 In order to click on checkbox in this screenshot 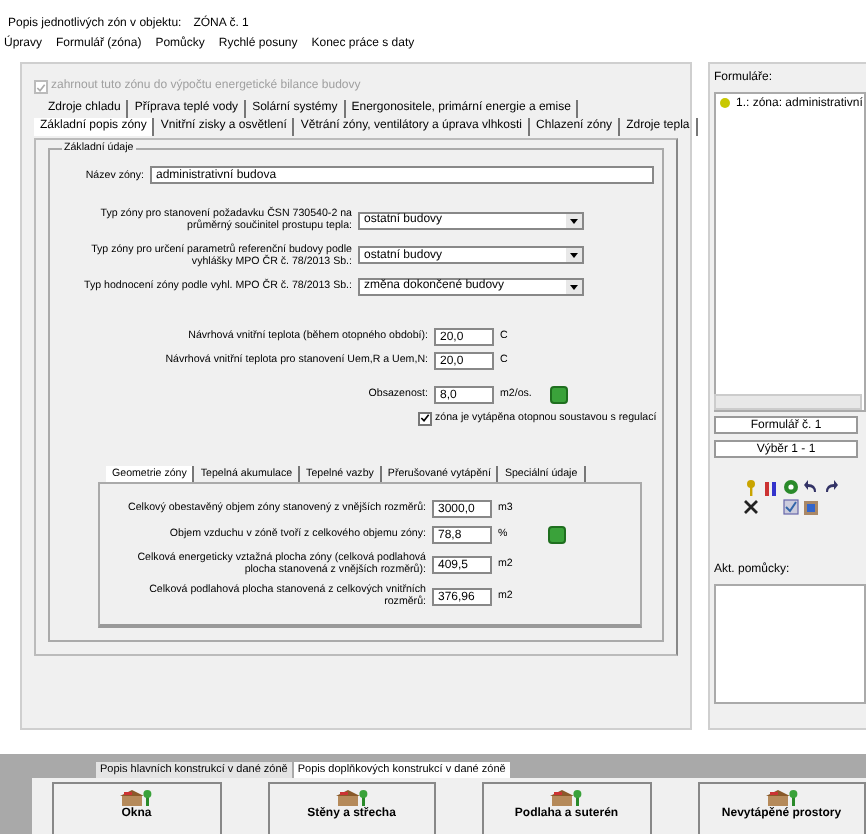, I will do `click(425, 418)`.